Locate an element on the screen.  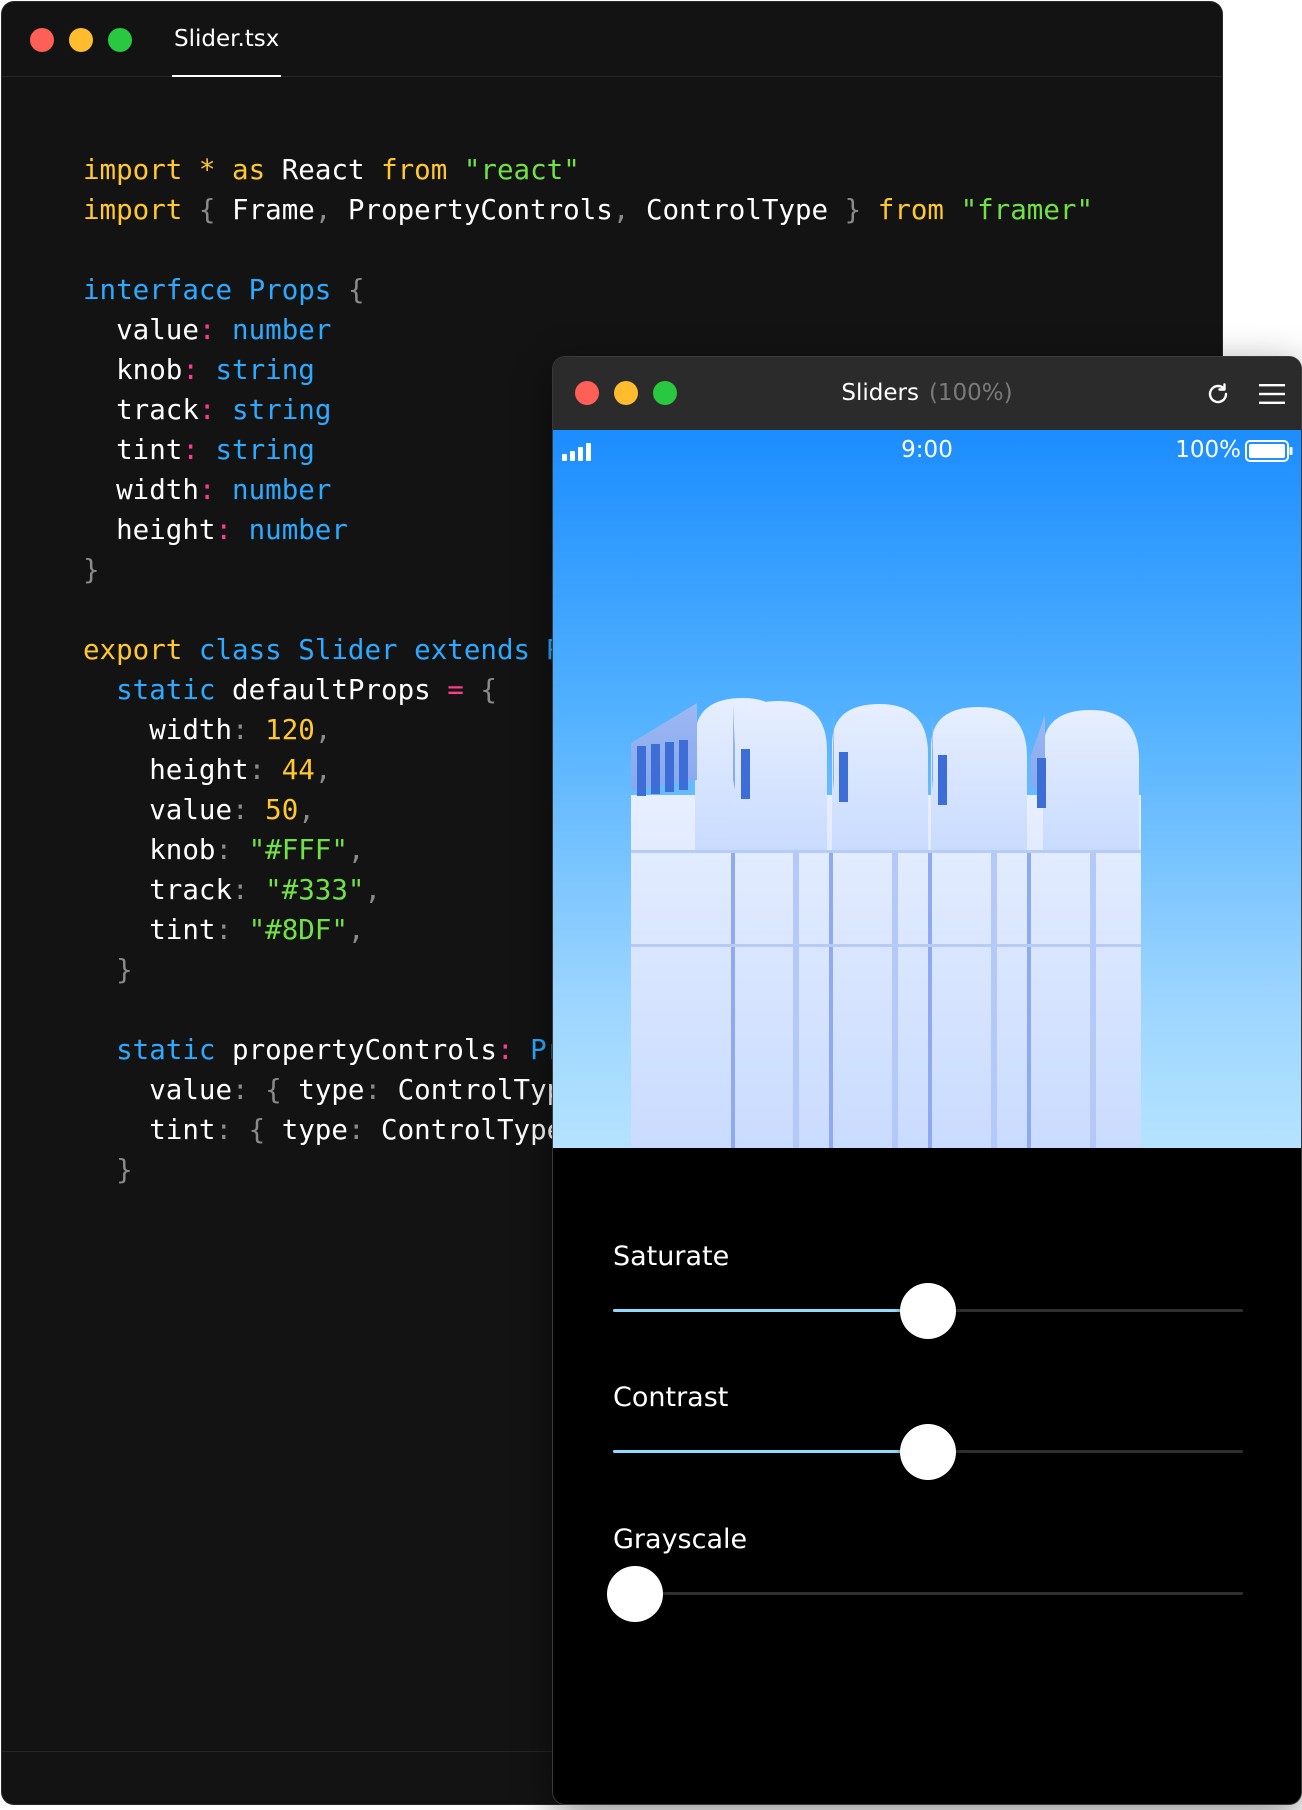
code-token: tint is located at coordinates (133, 450).